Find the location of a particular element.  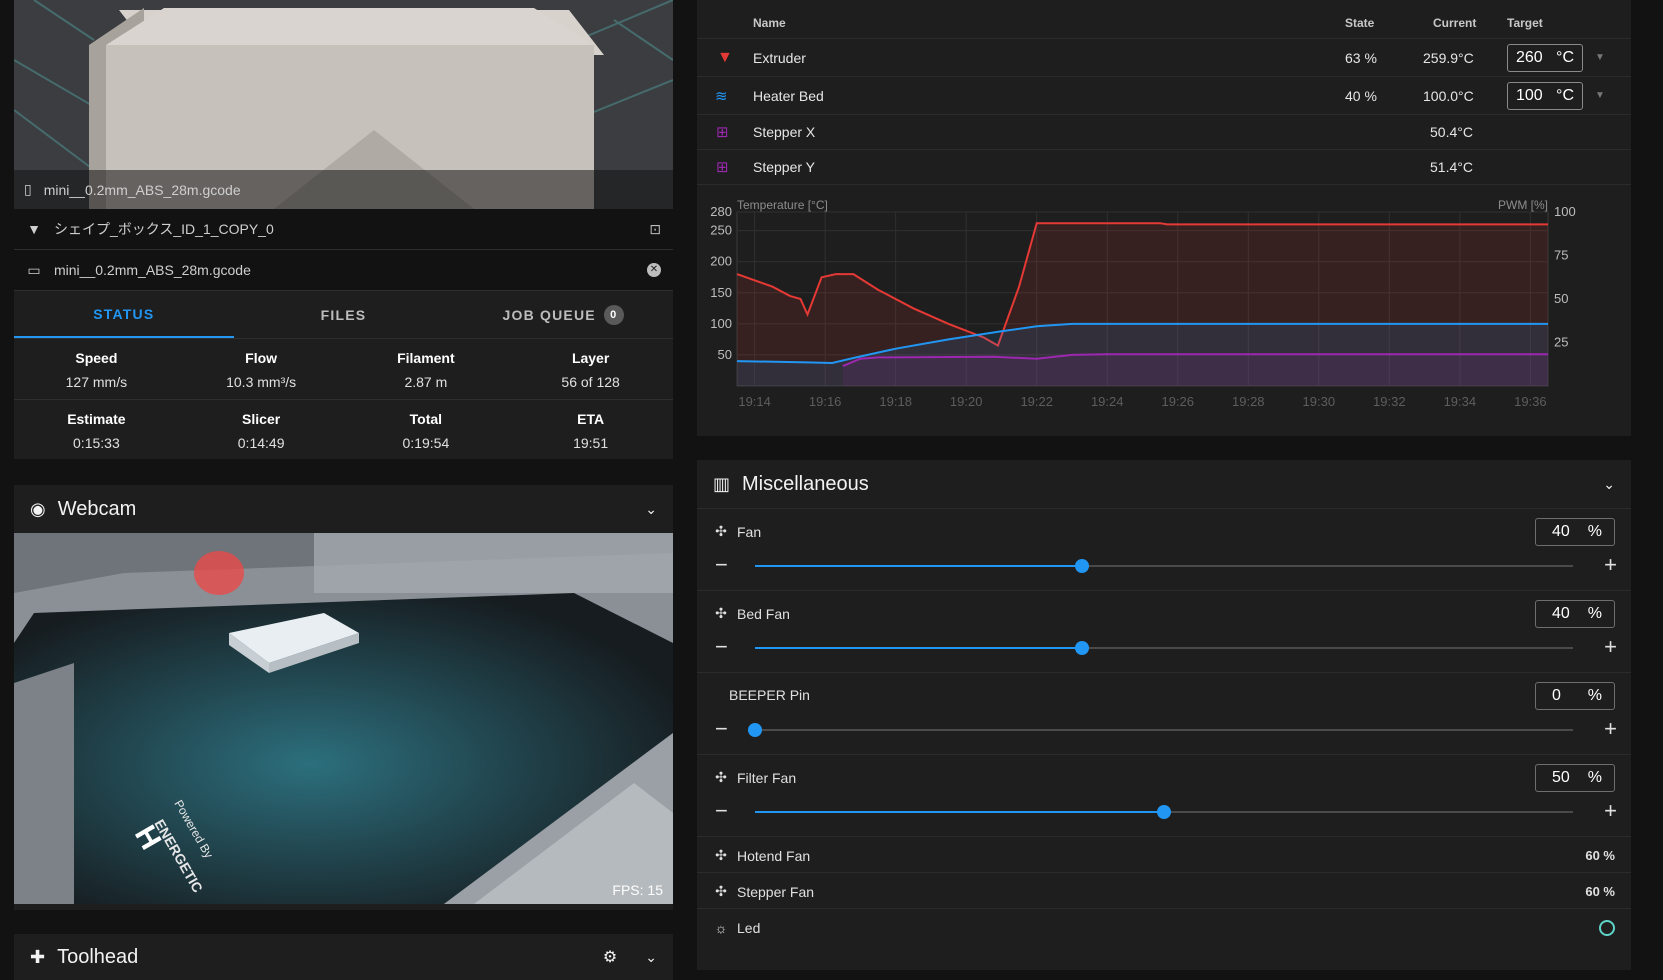

thumbnail-filename: mini__0.2mm_ABS_28m.gcode is located at coordinates (142, 189).